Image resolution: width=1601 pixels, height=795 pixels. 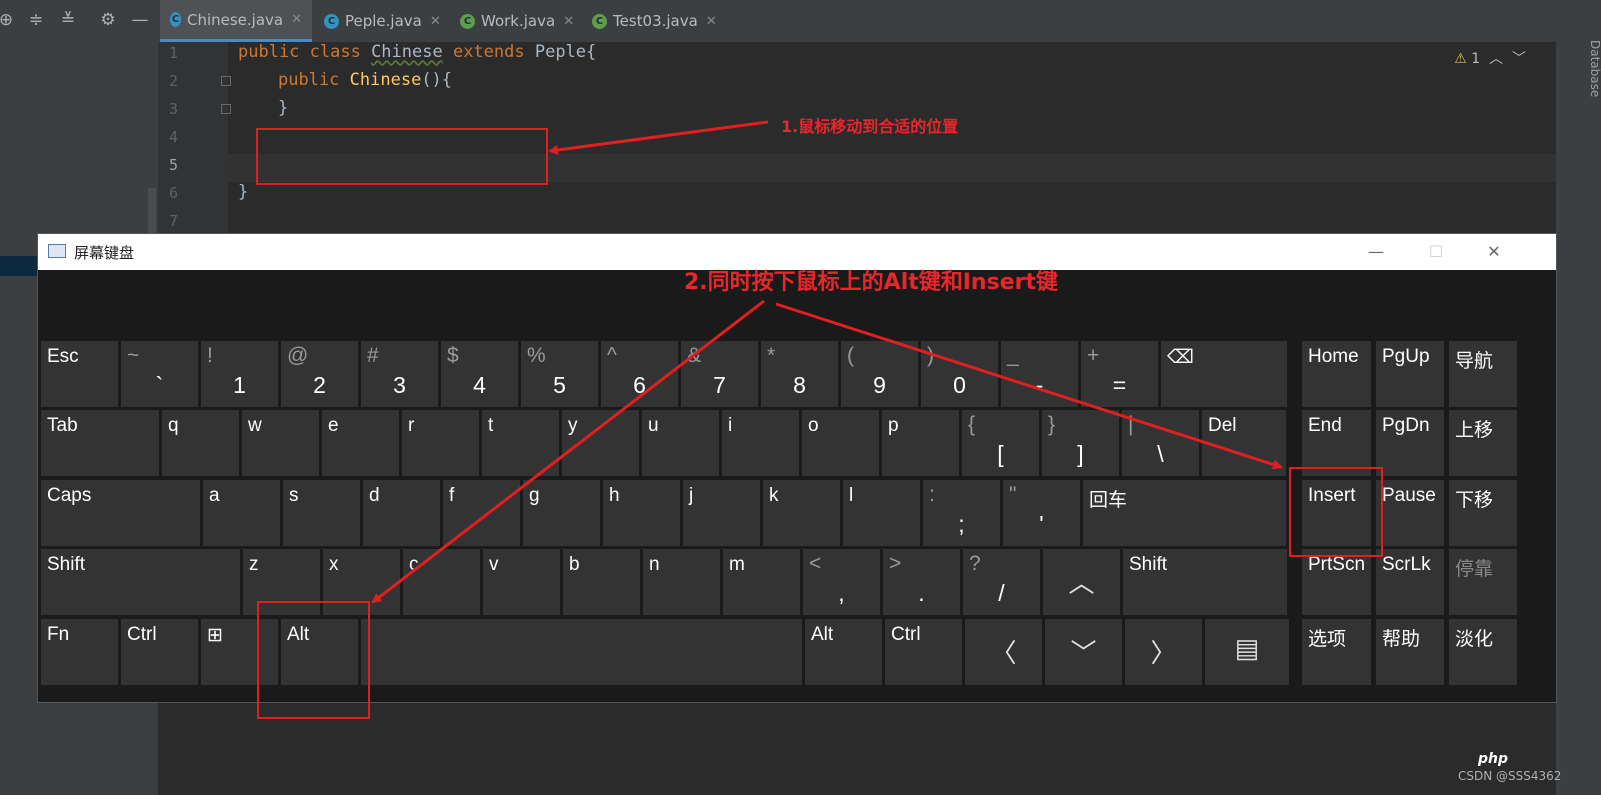 I want to click on arrow-to-alt-key, so click(x=568, y=451).